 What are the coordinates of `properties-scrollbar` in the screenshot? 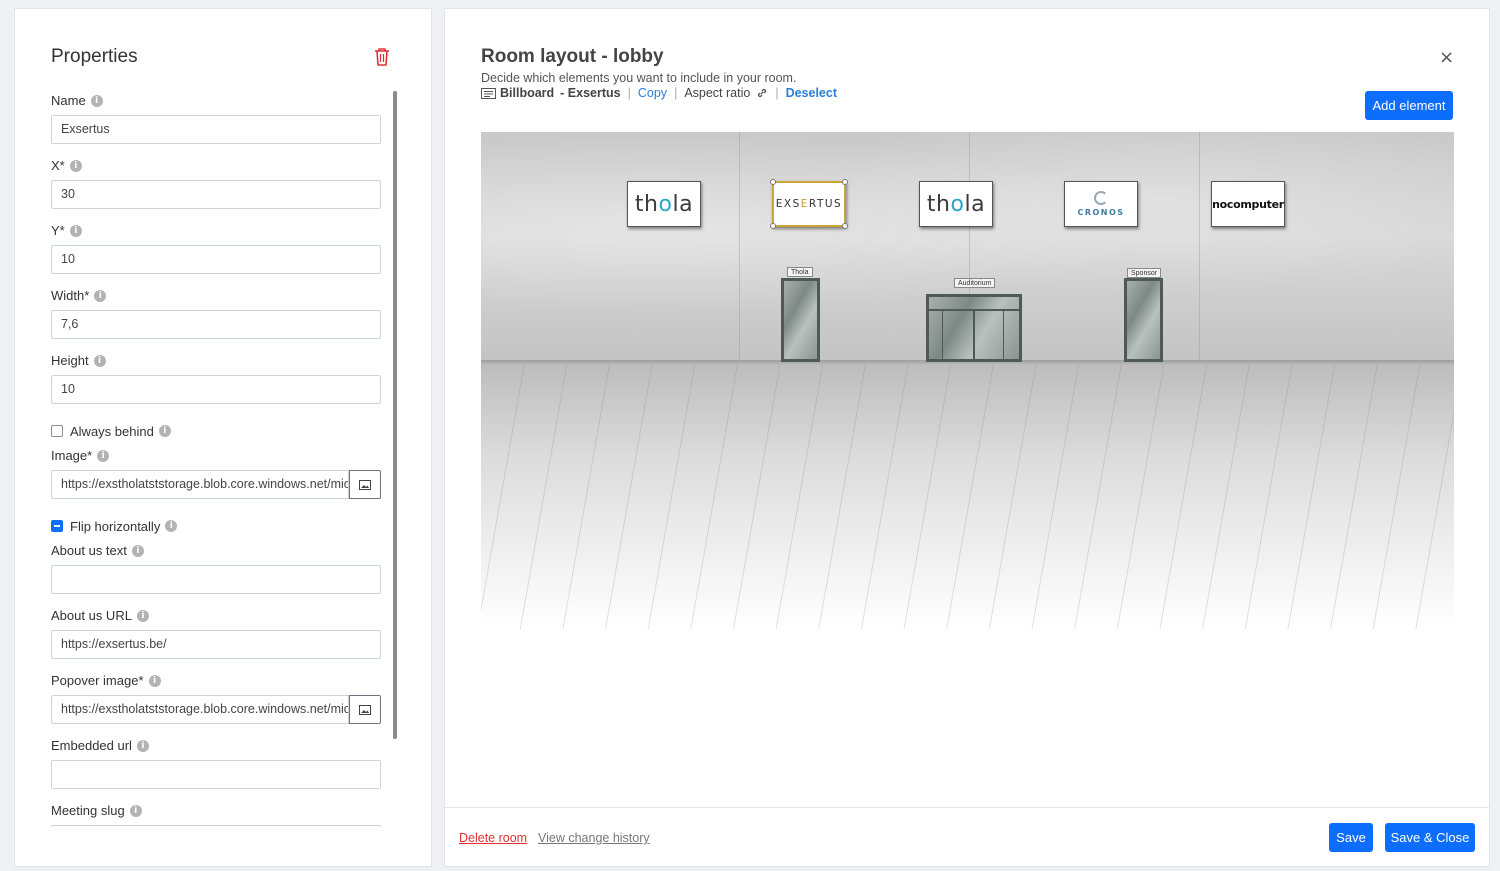 It's located at (395, 415).